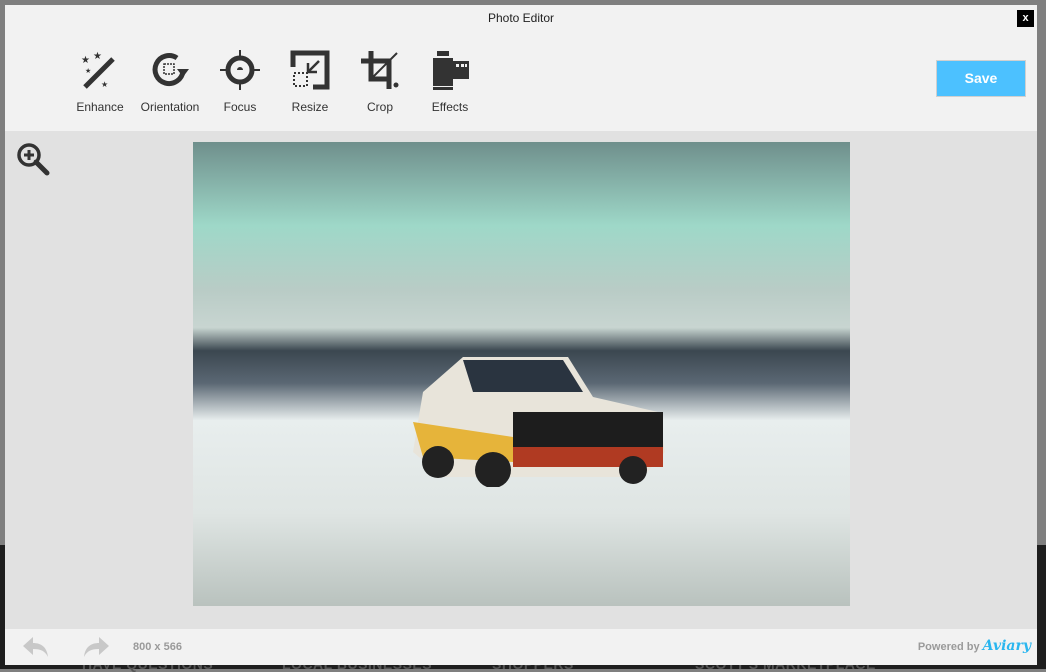 This screenshot has width=1046, height=672. I want to click on tool-focus: Focus, so click(240, 81).